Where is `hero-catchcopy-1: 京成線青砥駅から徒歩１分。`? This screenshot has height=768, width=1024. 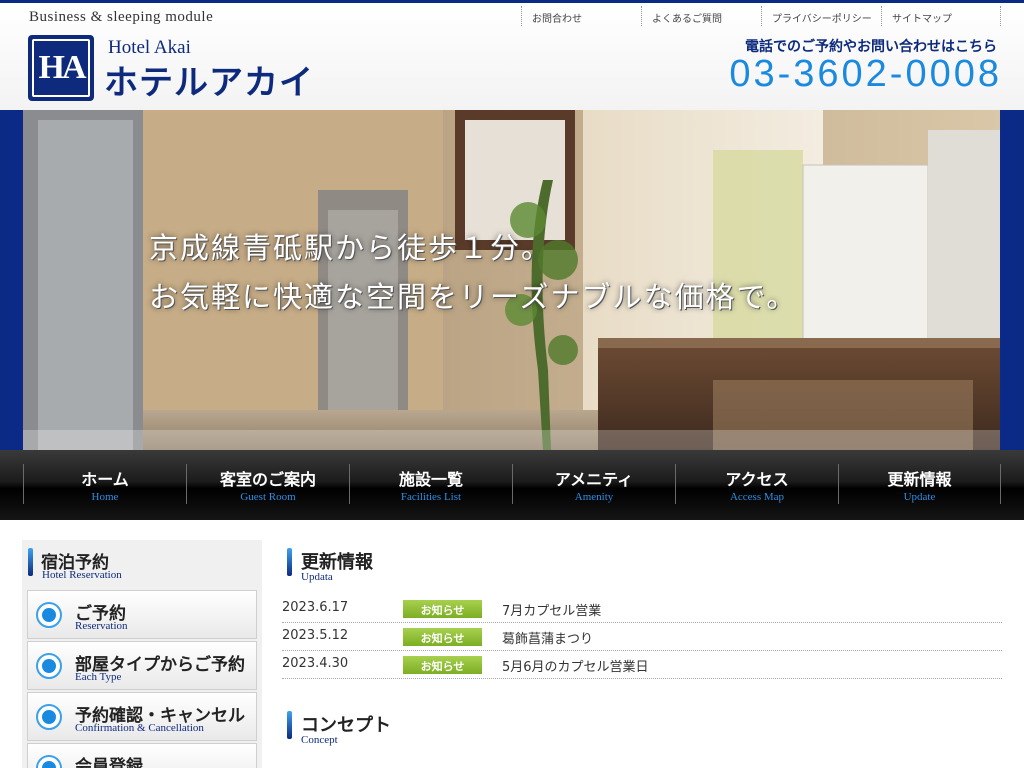 hero-catchcopy-1: 京成線青砥駅から徒歩１分。 is located at coordinates (351, 248).